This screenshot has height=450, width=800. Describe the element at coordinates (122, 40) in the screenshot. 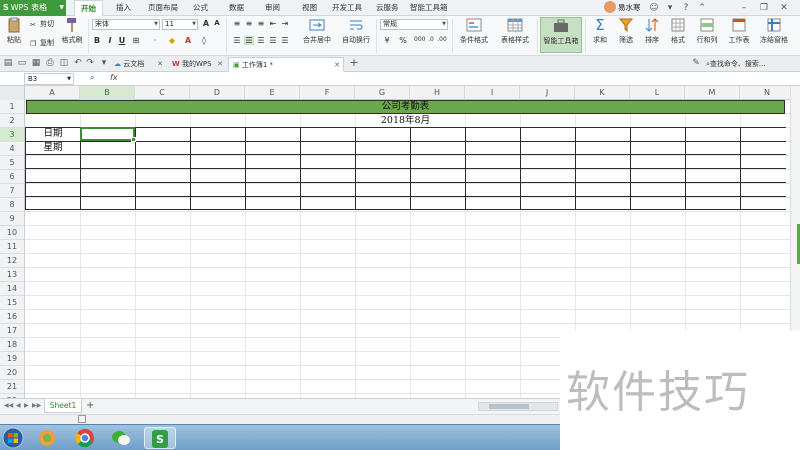

I see `underline-button: U` at that location.